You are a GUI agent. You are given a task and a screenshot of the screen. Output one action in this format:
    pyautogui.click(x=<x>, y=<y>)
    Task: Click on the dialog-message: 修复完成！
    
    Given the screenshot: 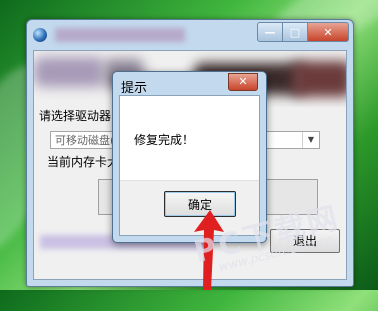 What is the action you would take?
    pyautogui.click(x=164, y=140)
    